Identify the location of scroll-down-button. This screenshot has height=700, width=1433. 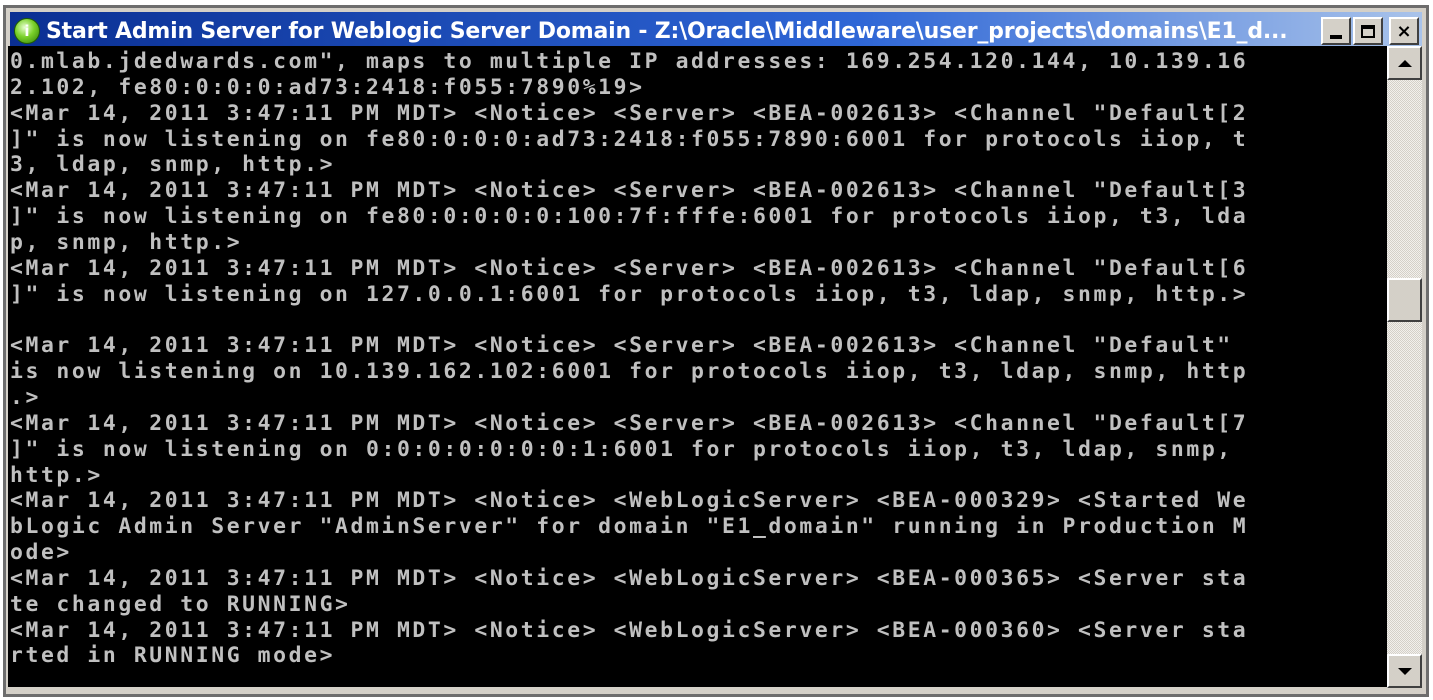
(1404, 671).